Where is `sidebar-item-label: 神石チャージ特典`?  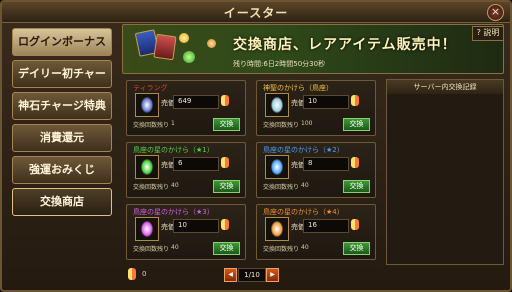
sidebar-item-label: 神石チャージ特典 is located at coordinates (62, 105).